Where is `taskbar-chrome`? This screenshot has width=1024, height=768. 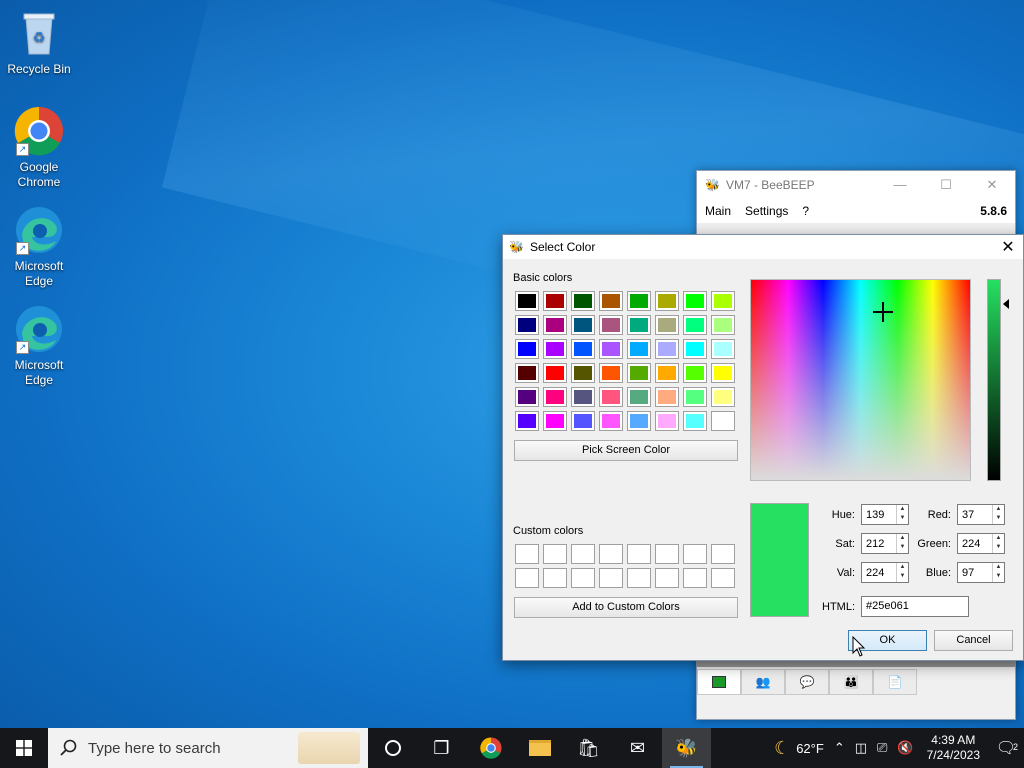 taskbar-chrome is located at coordinates (490, 748).